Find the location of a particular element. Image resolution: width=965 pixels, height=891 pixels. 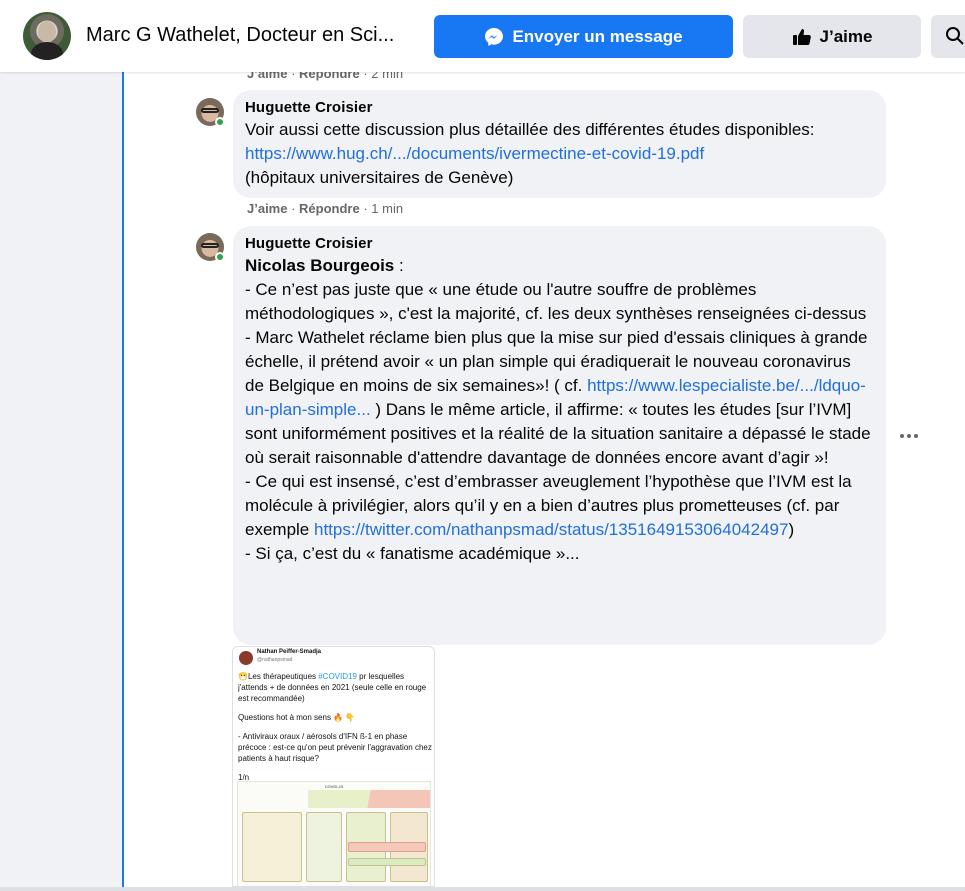

tweet-author-avatar is located at coordinates (246, 658).